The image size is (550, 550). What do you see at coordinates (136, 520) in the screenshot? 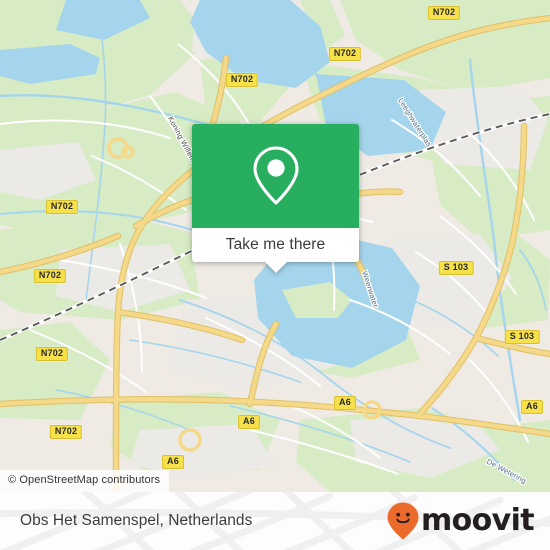
I see `place-title: Obs Het Samenspel, Netherlands` at bounding box center [136, 520].